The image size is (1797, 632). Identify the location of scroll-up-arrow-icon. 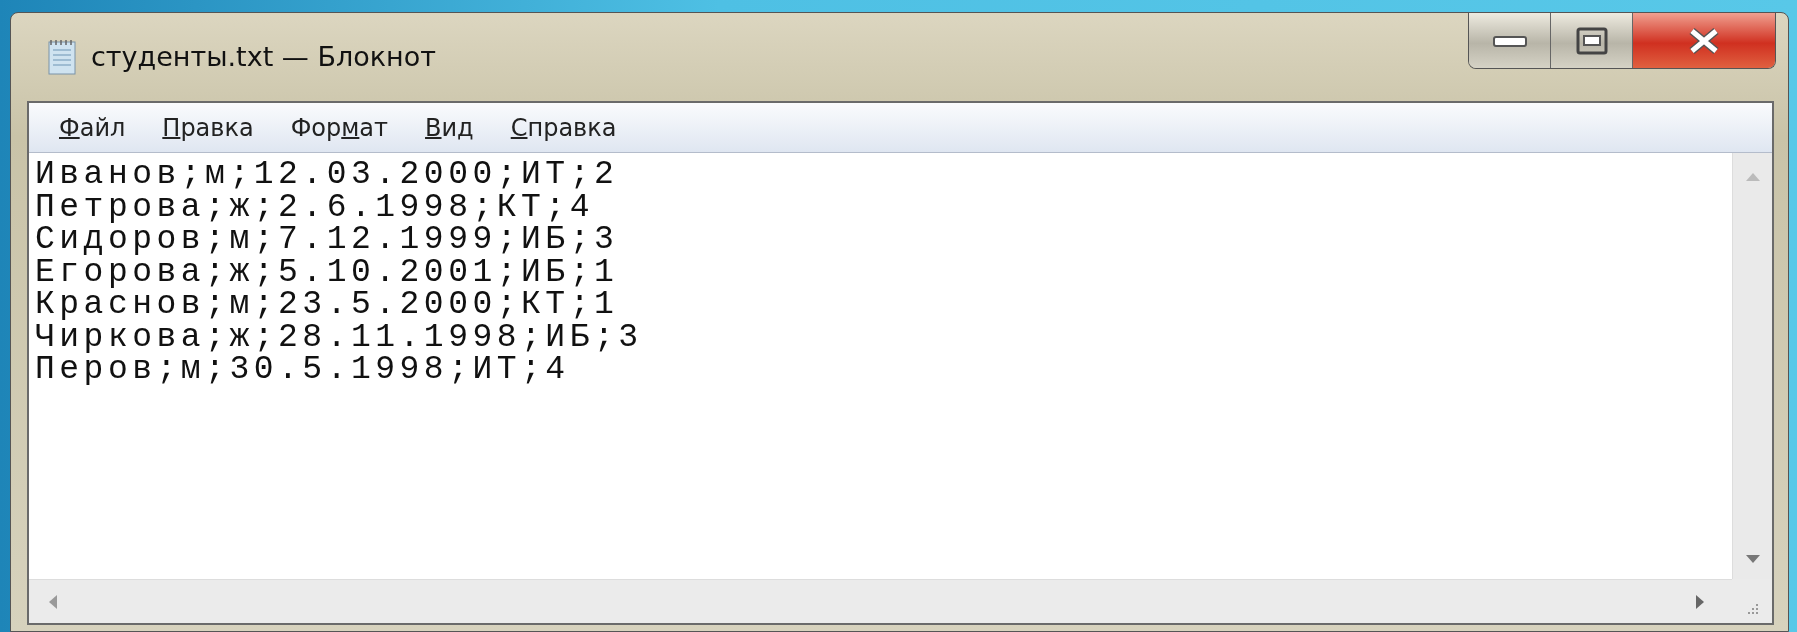
(1752, 176).